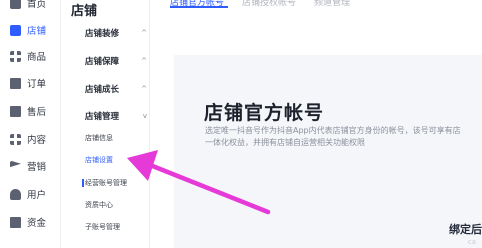 This screenshot has height=248, width=482. What do you see at coordinates (269, 4) in the screenshot?
I see `tab-authorized-account: 店铺授权帐号` at bounding box center [269, 4].